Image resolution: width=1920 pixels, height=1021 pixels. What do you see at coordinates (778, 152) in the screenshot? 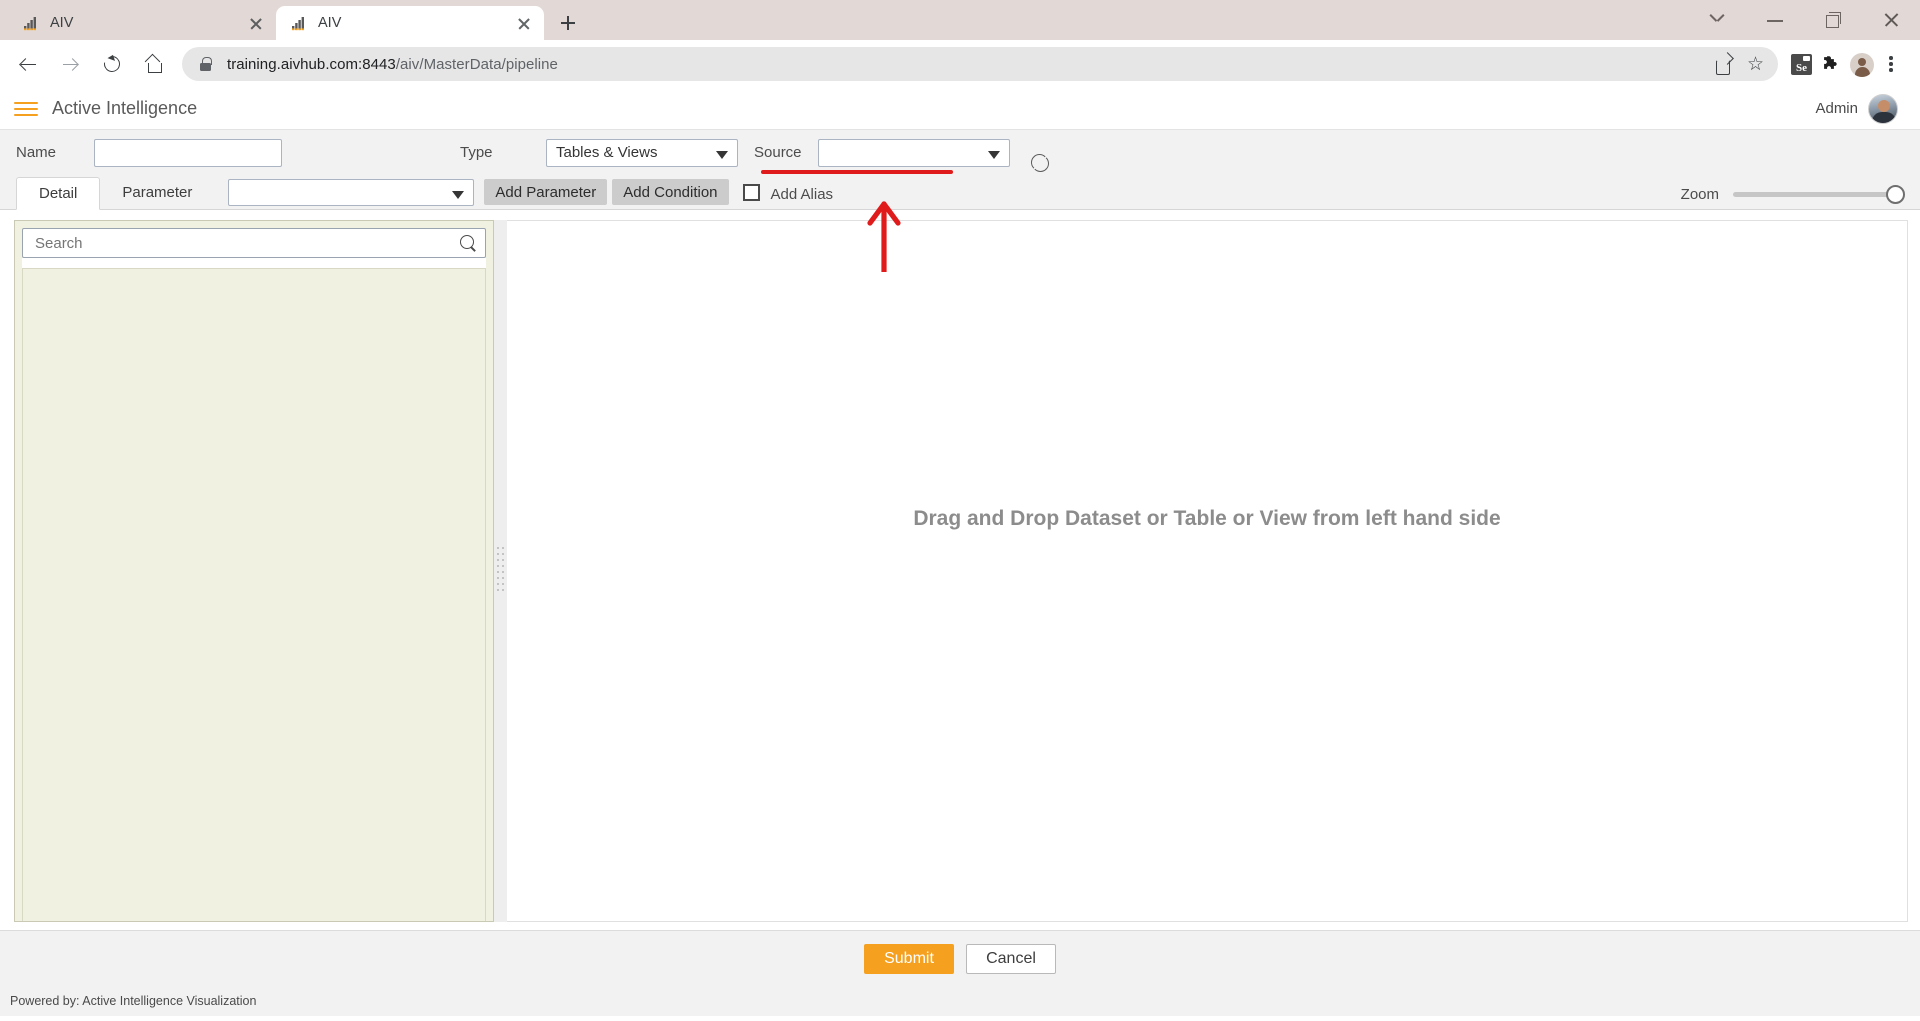
I see `source-label: Source` at bounding box center [778, 152].